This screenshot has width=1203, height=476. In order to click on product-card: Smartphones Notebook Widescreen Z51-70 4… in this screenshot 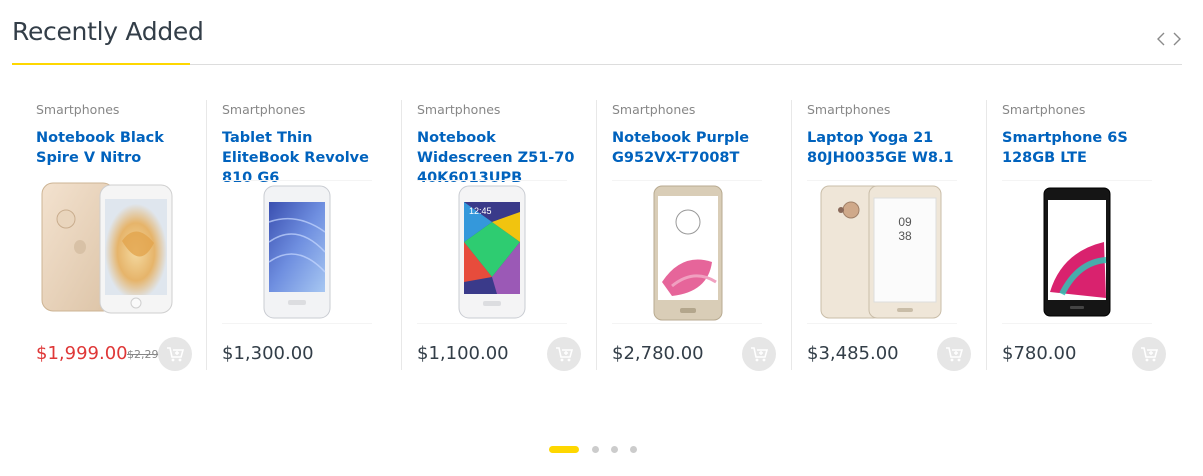, I will do `click(499, 235)`.